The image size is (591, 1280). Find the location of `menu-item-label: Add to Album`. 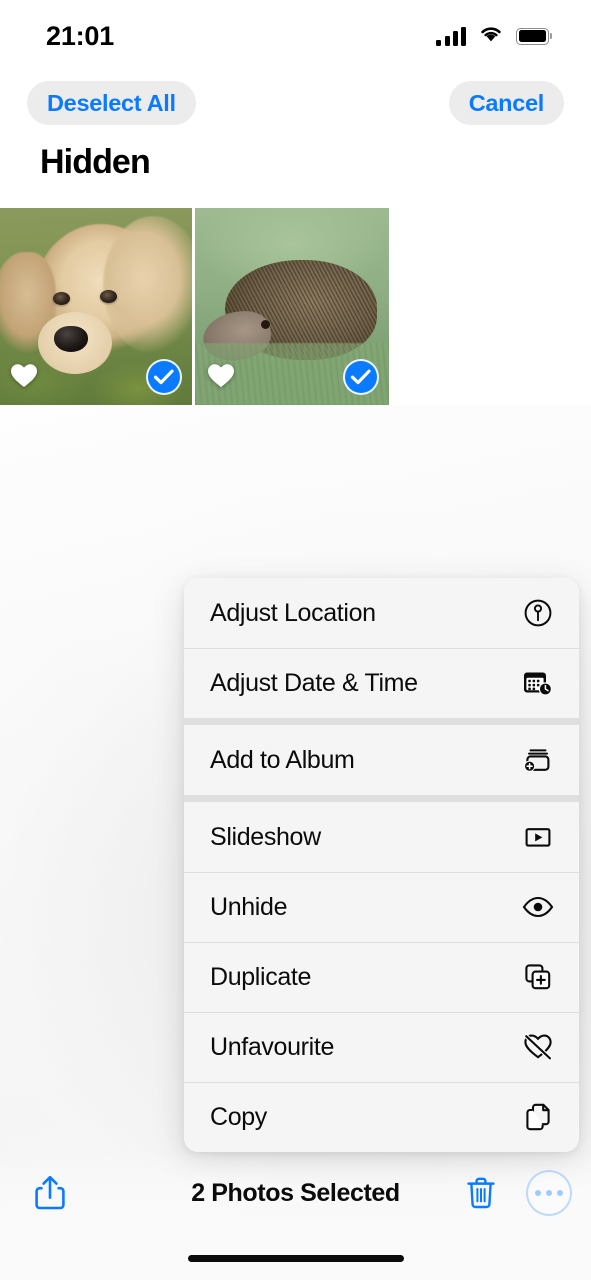

menu-item-label: Add to Album is located at coordinates (282, 759).